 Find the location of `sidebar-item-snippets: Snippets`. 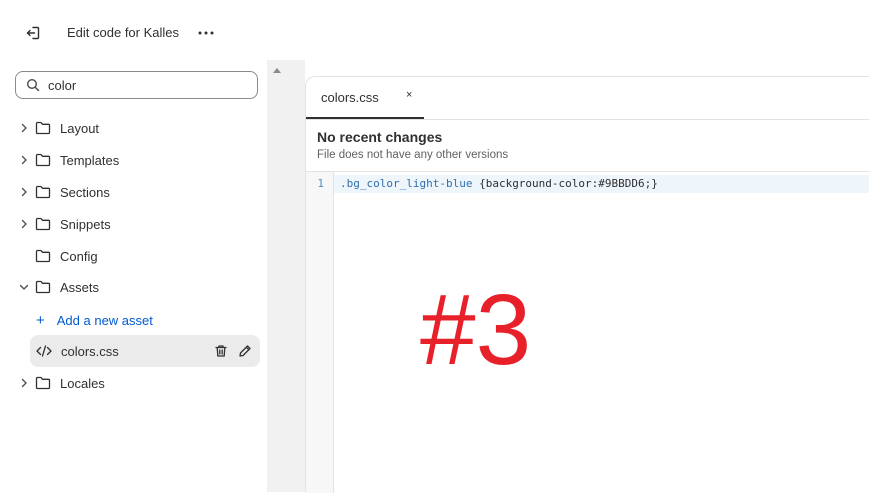

sidebar-item-snippets: Snippets is located at coordinates (63, 224).